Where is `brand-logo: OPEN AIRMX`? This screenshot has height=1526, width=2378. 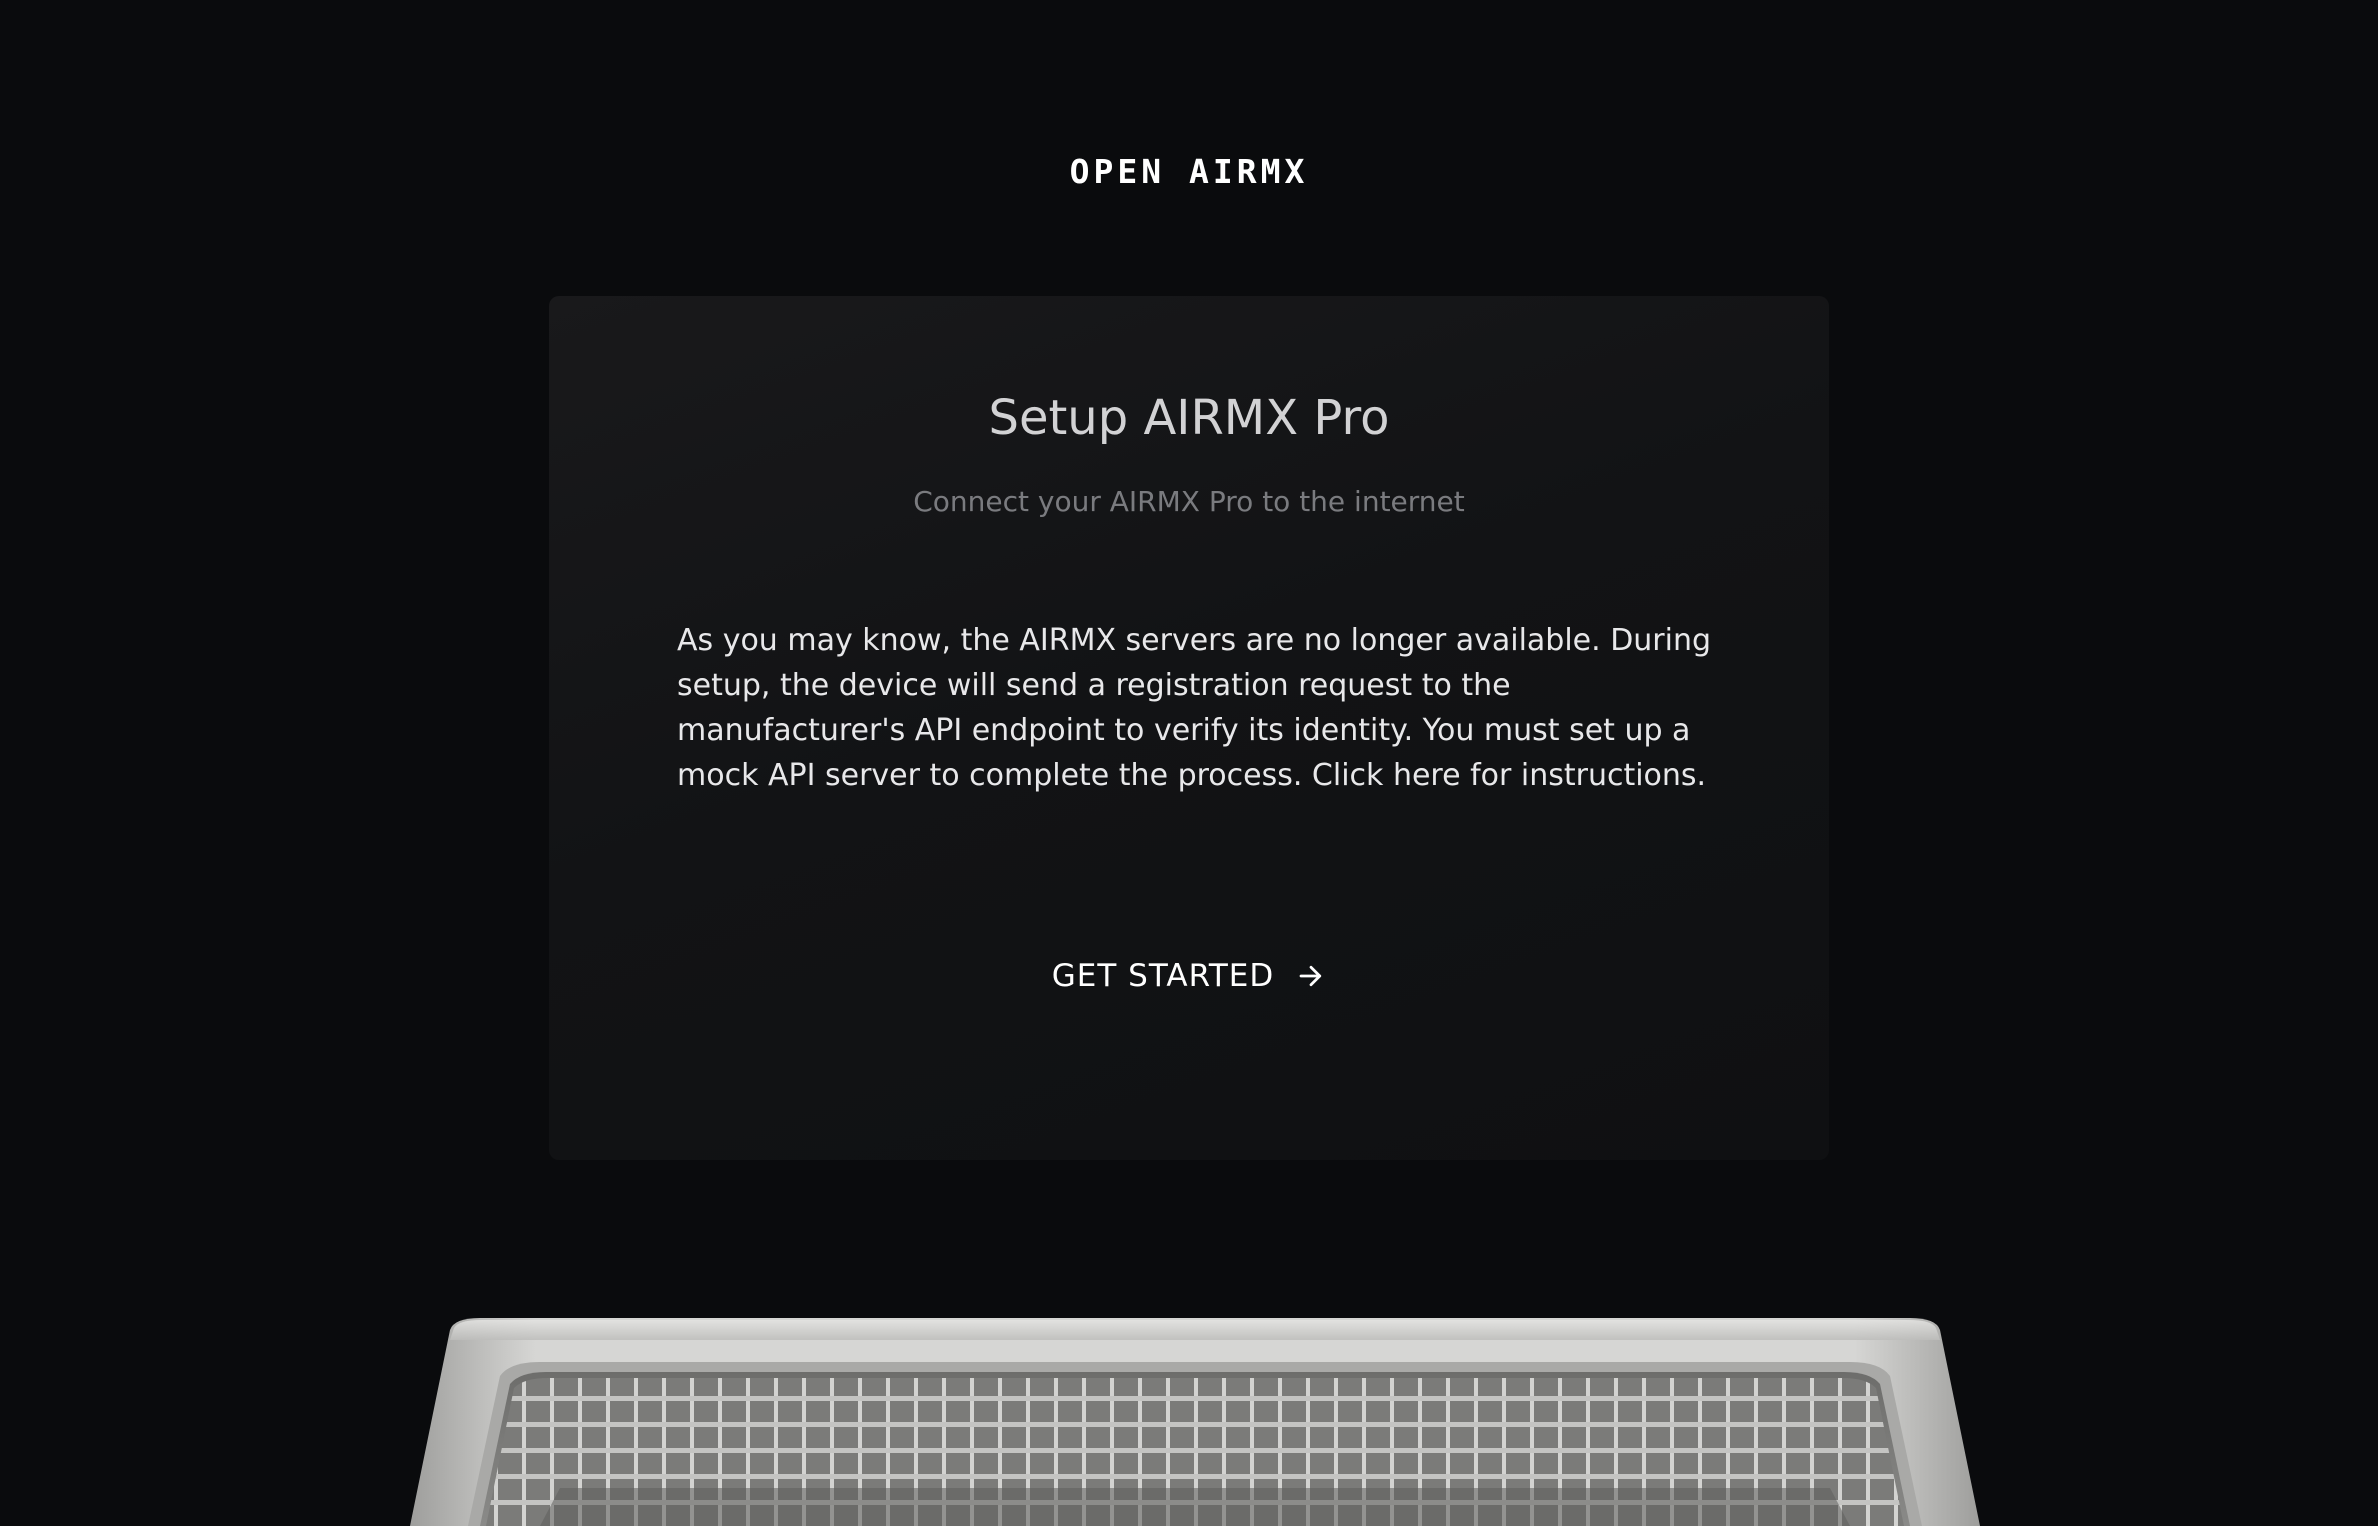
brand-logo: OPEN AIRMX is located at coordinates (1189, 172).